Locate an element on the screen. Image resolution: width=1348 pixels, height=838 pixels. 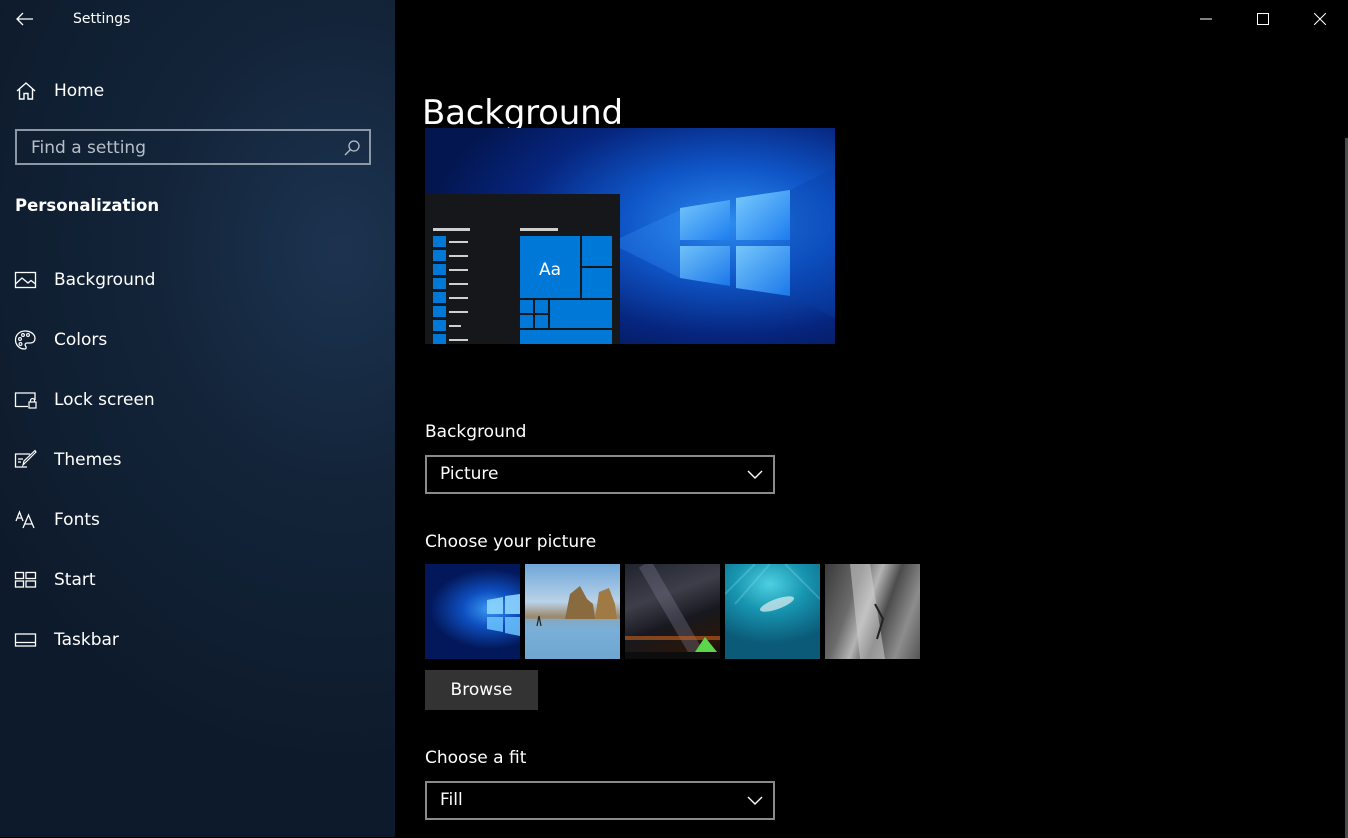
underwater-swimmer-thumb-art is located at coordinates (772, 588).